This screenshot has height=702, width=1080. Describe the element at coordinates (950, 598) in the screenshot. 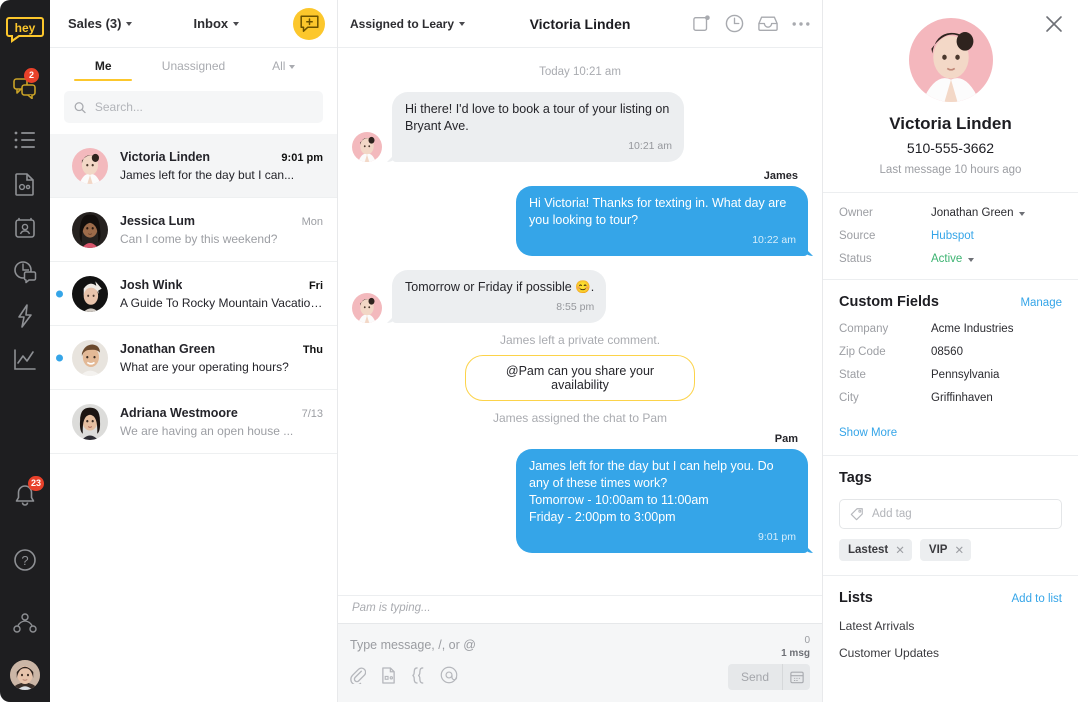

I see `lists-header: Lists Add to list` at that location.